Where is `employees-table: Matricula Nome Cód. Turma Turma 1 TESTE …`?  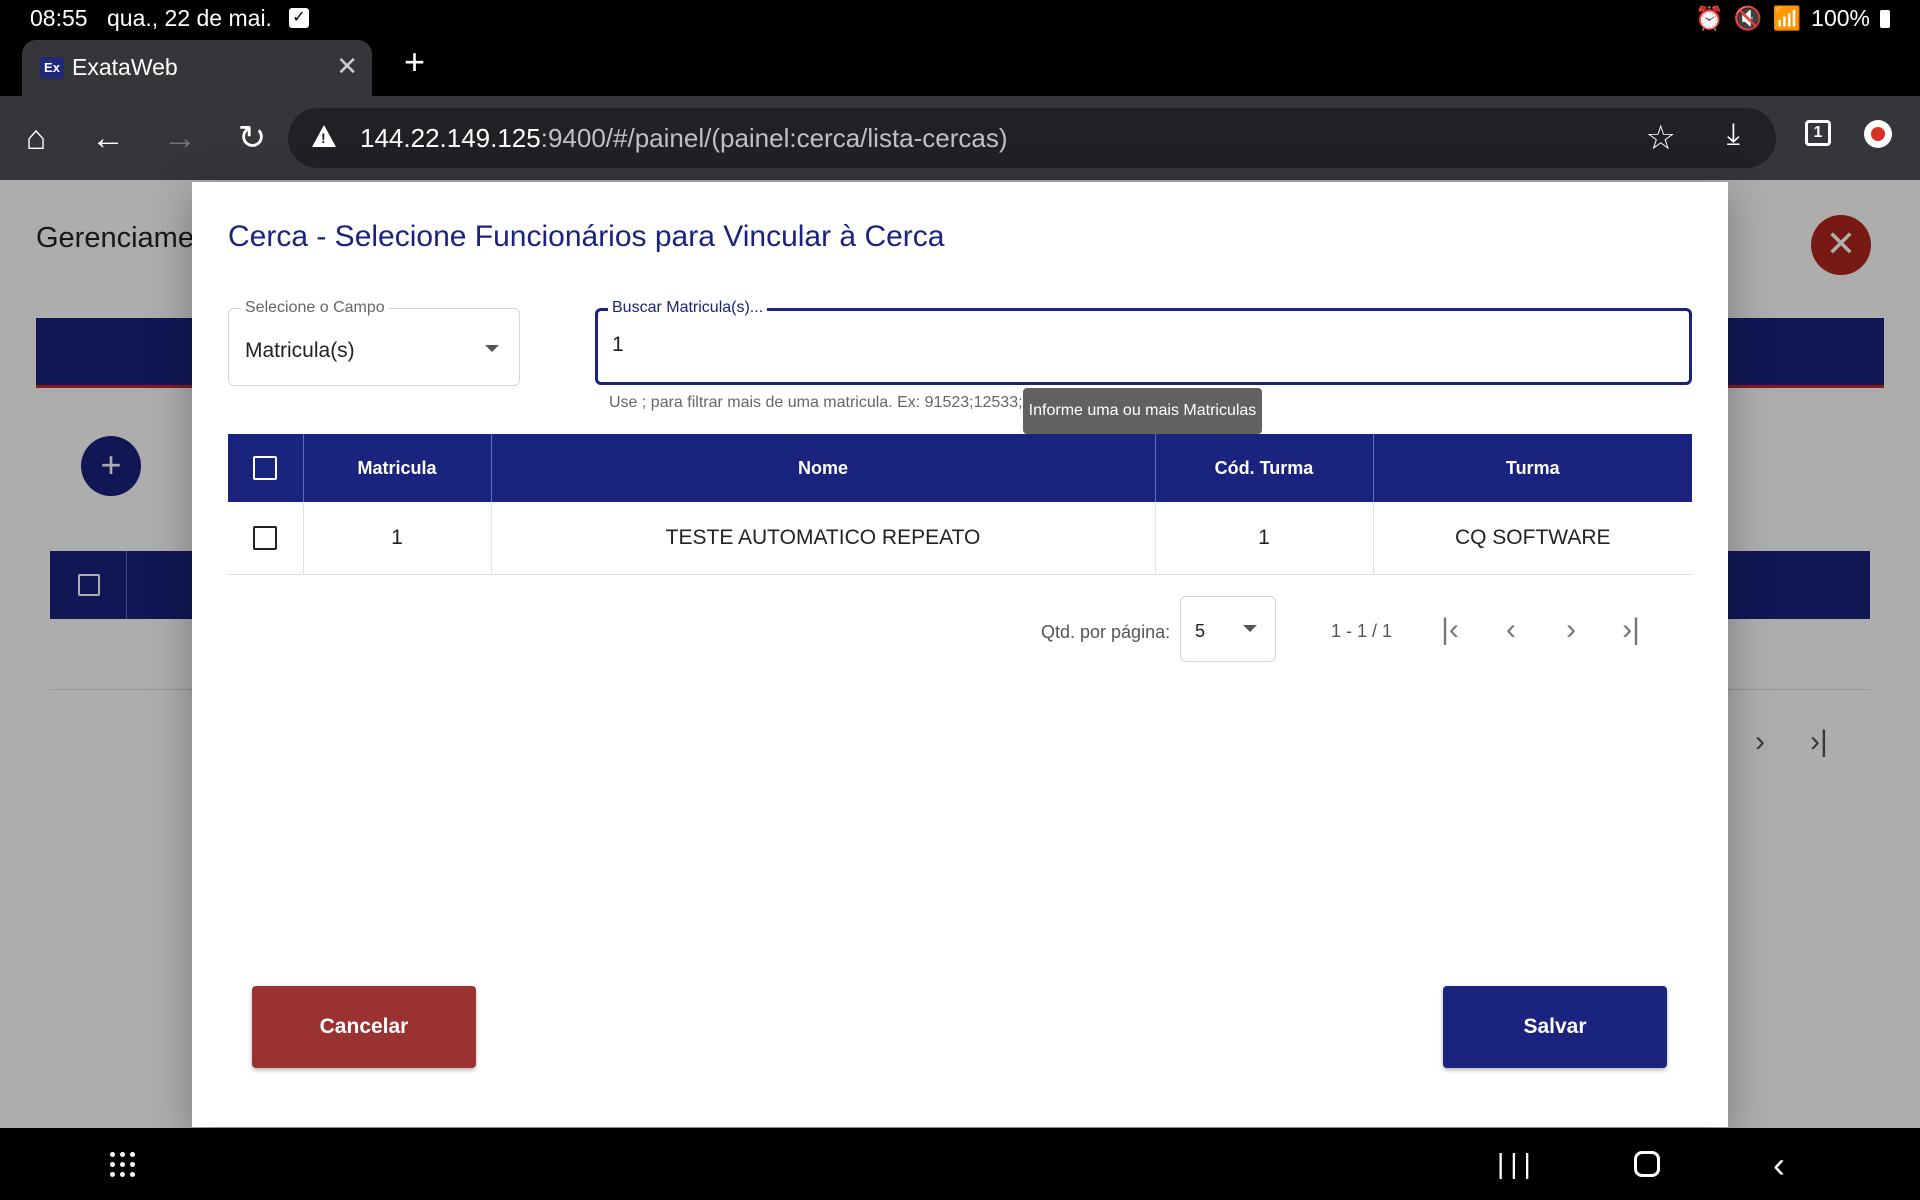
employees-table: Matricula Nome Cód. Turma Turma 1 TESTE … is located at coordinates (960, 504).